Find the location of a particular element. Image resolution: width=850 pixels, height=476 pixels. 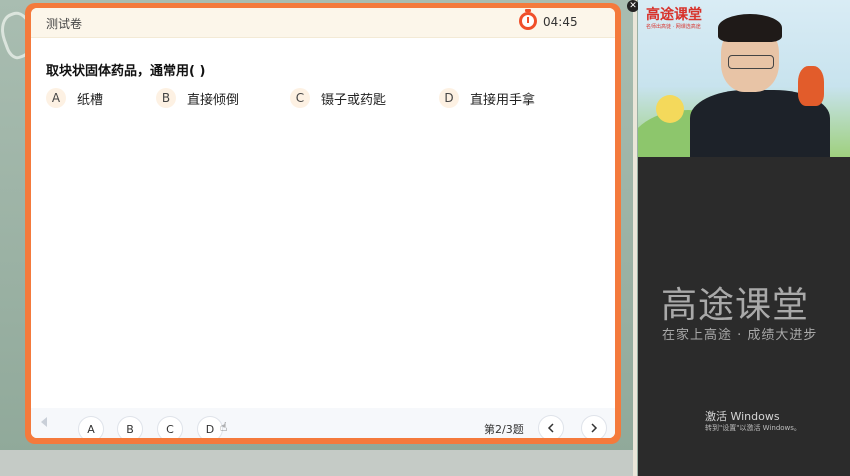

question-text: 取块状固体药品，通常用( ) is located at coordinates (126, 71).